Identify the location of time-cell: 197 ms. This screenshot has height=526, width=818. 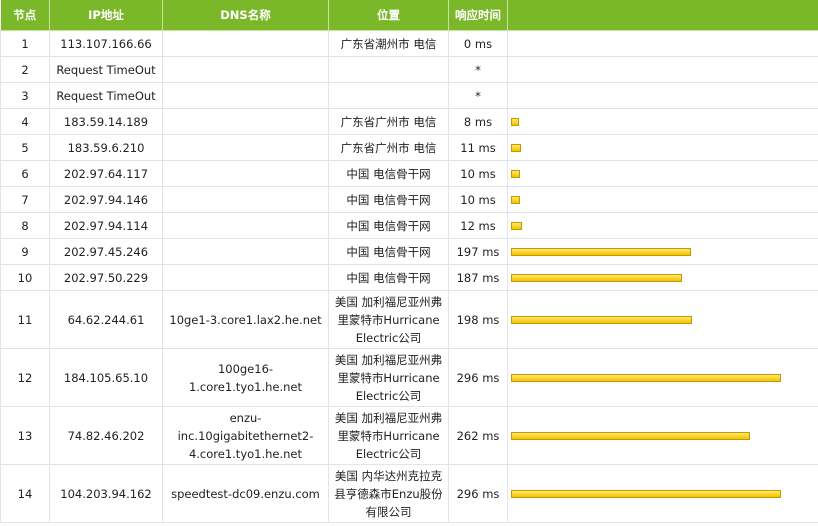
(478, 251).